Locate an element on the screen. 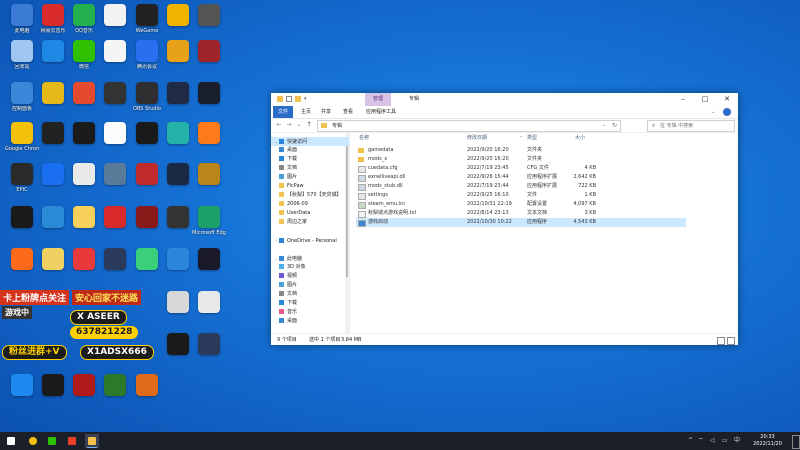 The width and height of the screenshot is (800, 450). maximize-button: □ is located at coordinates (705, 99).